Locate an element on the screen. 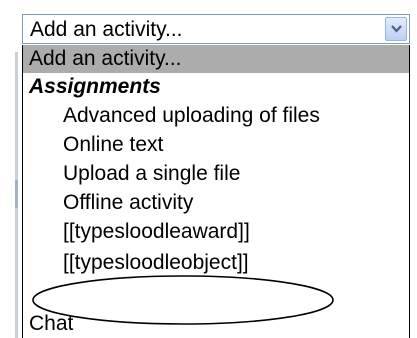 Image resolution: width=417 pixels, height=338 pixels. option-advanced-uploading: Advanced uploading of files is located at coordinates (216, 116).